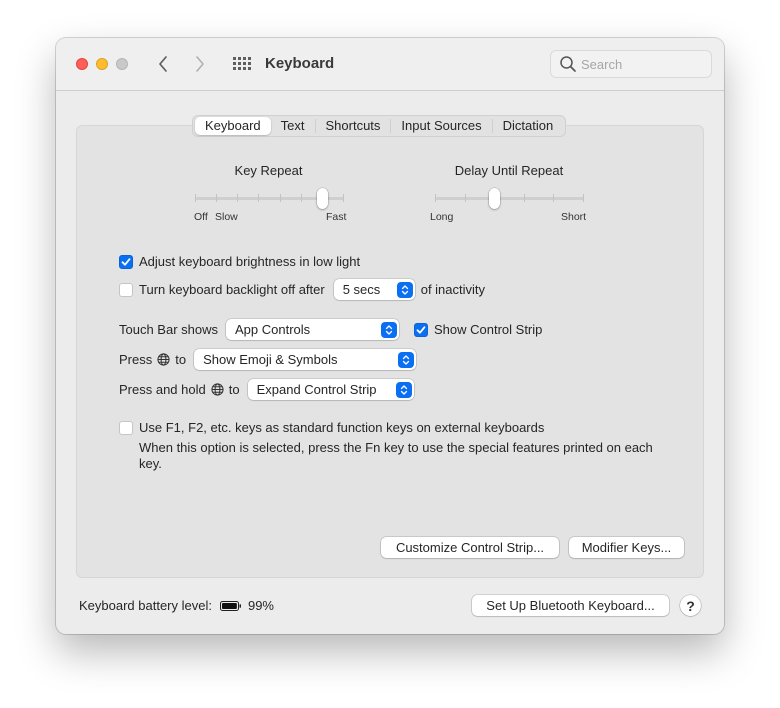 This screenshot has height=708, width=780. What do you see at coordinates (495, 198) in the screenshot?
I see `delay-until-repeat-thumb` at bounding box center [495, 198].